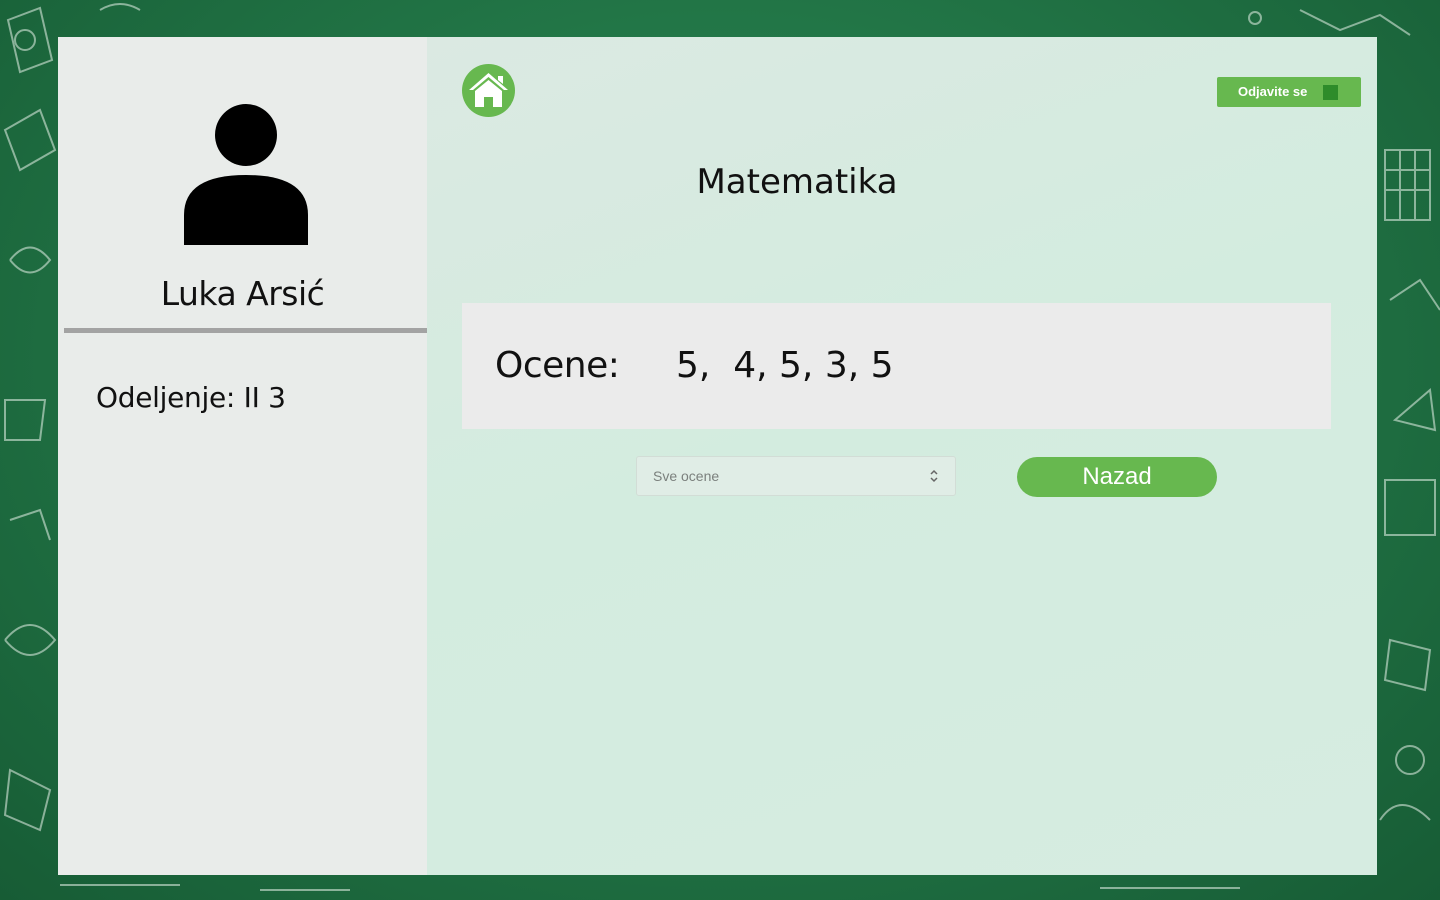  I want to click on back-button-label: Nazad, so click(1117, 476).